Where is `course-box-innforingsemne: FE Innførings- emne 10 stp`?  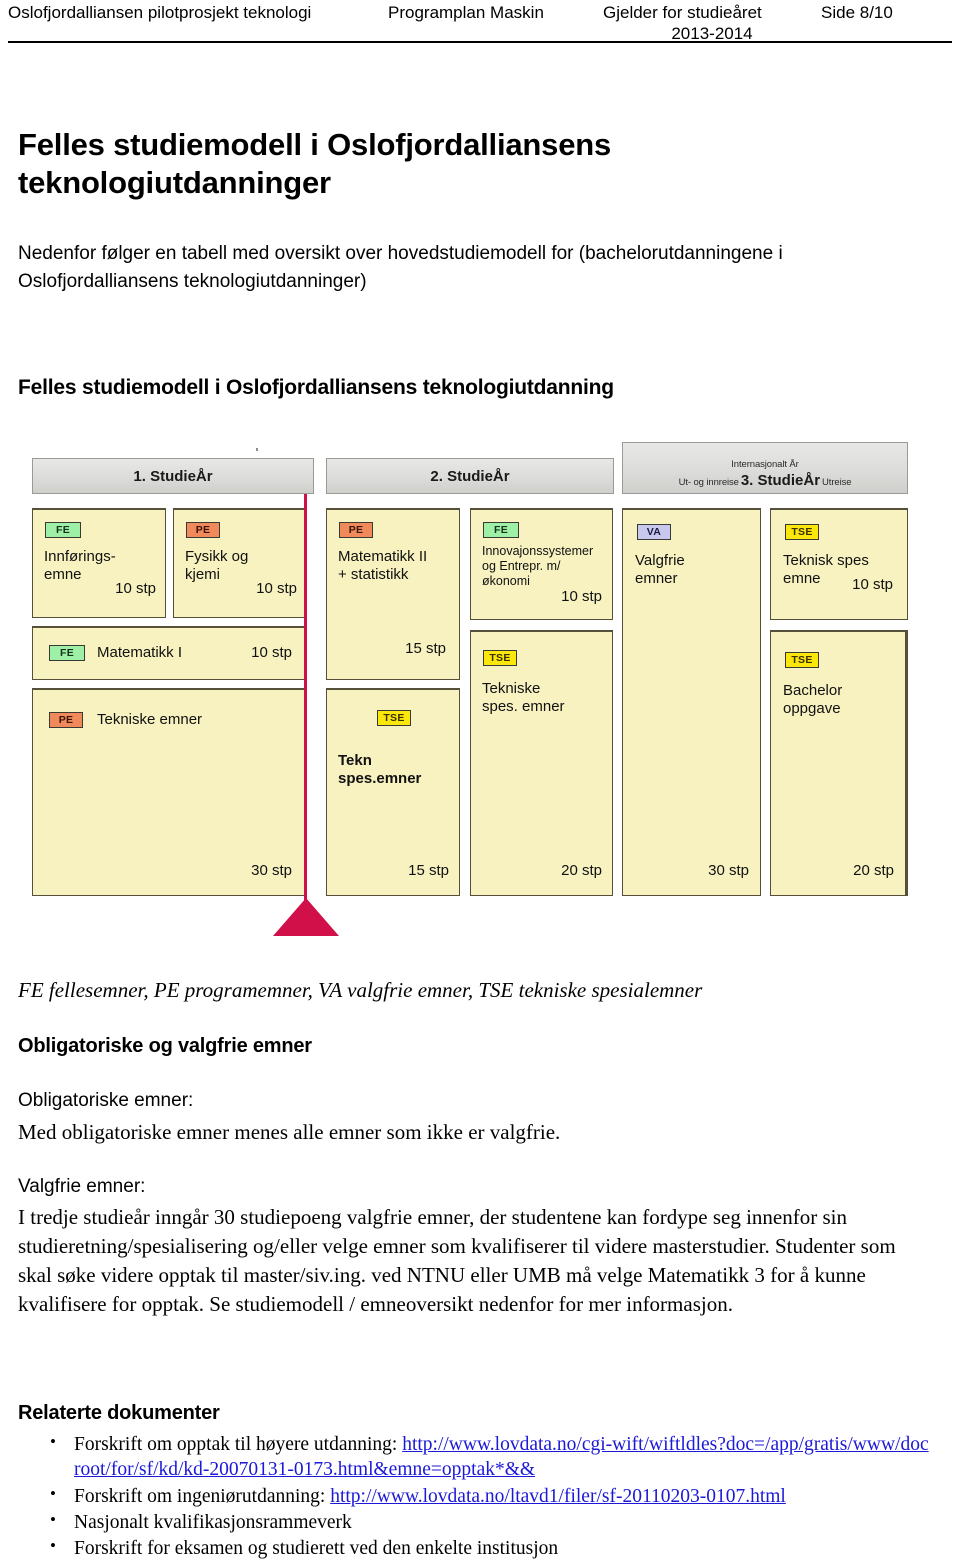
course-box-innforingsemne: FE Innførings- emne 10 stp is located at coordinates (99, 563).